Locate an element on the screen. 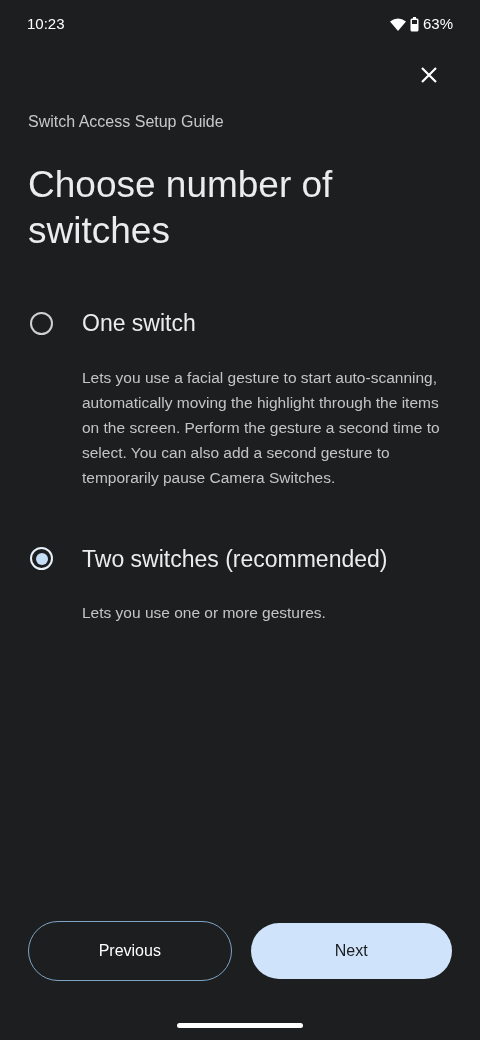 This screenshot has height=1040, width=480. status-time: 10:23 is located at coordinates (46, 23).